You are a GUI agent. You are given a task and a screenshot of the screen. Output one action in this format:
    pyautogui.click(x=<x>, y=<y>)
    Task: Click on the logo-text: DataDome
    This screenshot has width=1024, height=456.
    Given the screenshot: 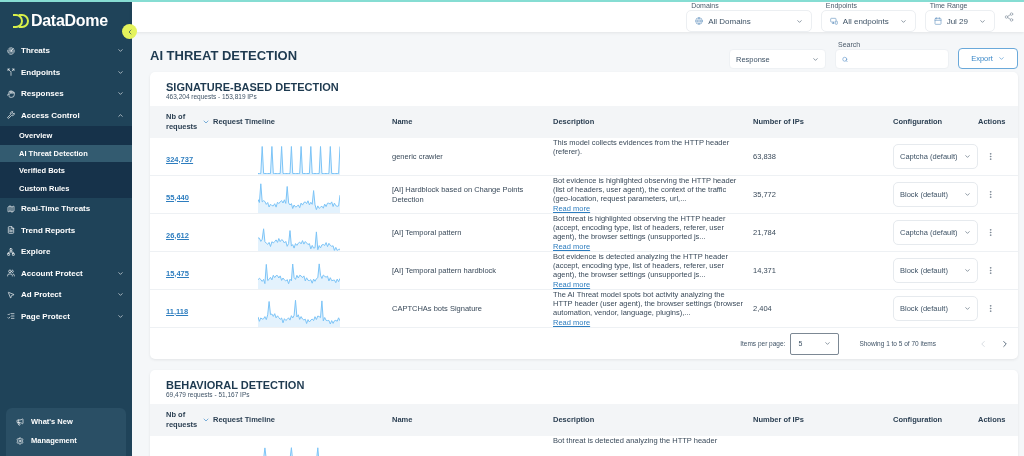 What is the action you would take?
    pyautogui.click(x=69, y=21)
    